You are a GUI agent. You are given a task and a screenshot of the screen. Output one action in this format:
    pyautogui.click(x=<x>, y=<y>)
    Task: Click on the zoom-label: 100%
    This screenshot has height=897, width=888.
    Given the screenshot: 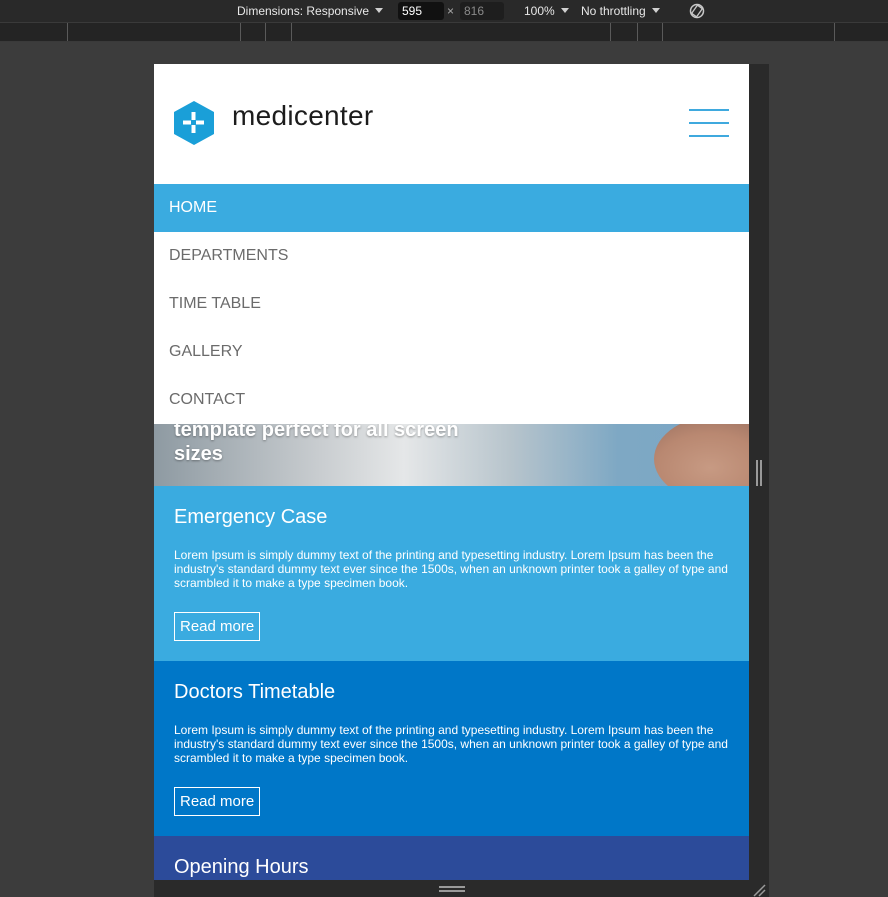 What is the action you would take?
    pyautogui.click(x=539, y=11)
    